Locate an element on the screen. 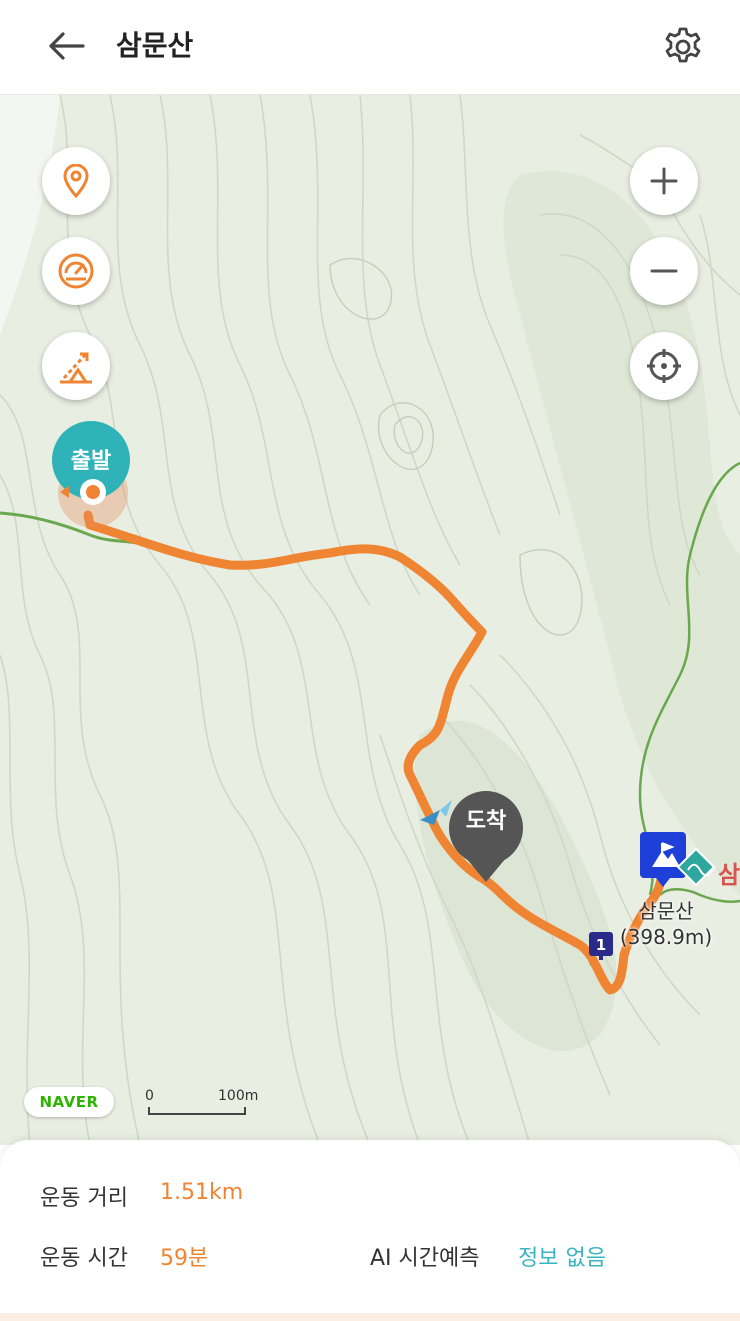 This screenshot has height=1321, width=740. location-button is located at coordinates (76, 181).